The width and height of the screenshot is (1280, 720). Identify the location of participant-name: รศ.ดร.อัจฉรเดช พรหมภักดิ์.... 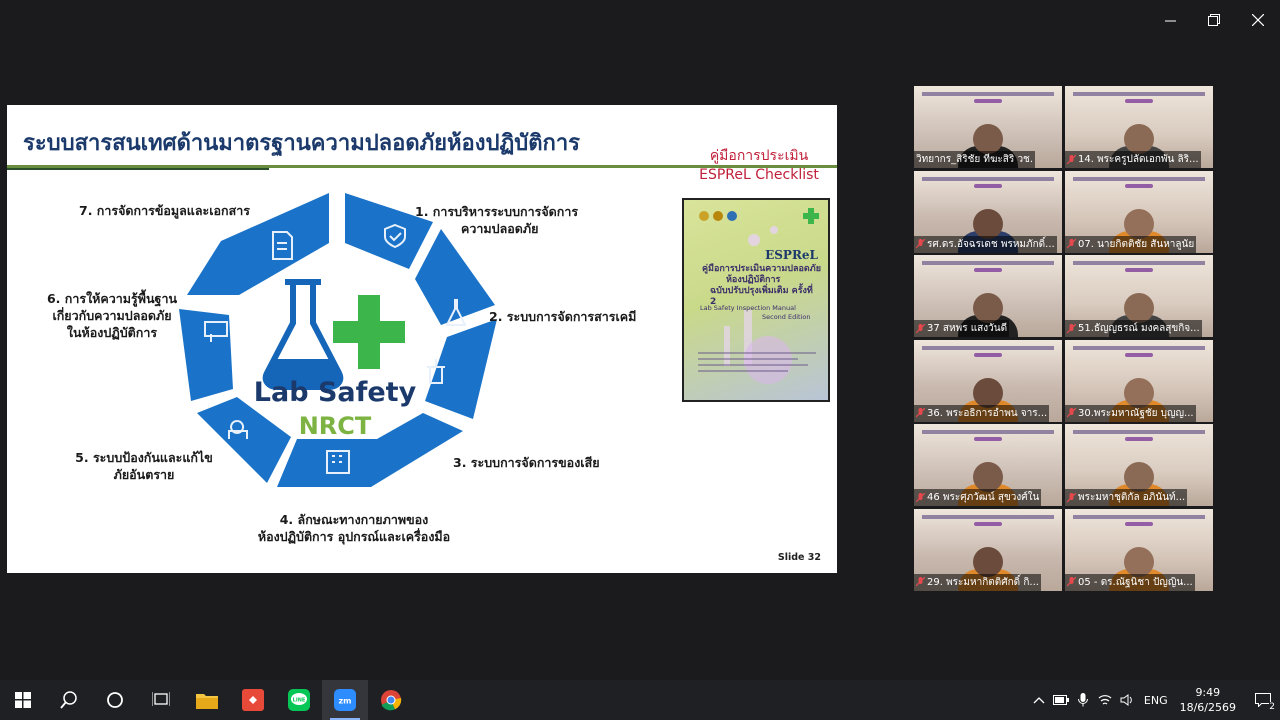
(985, 244).